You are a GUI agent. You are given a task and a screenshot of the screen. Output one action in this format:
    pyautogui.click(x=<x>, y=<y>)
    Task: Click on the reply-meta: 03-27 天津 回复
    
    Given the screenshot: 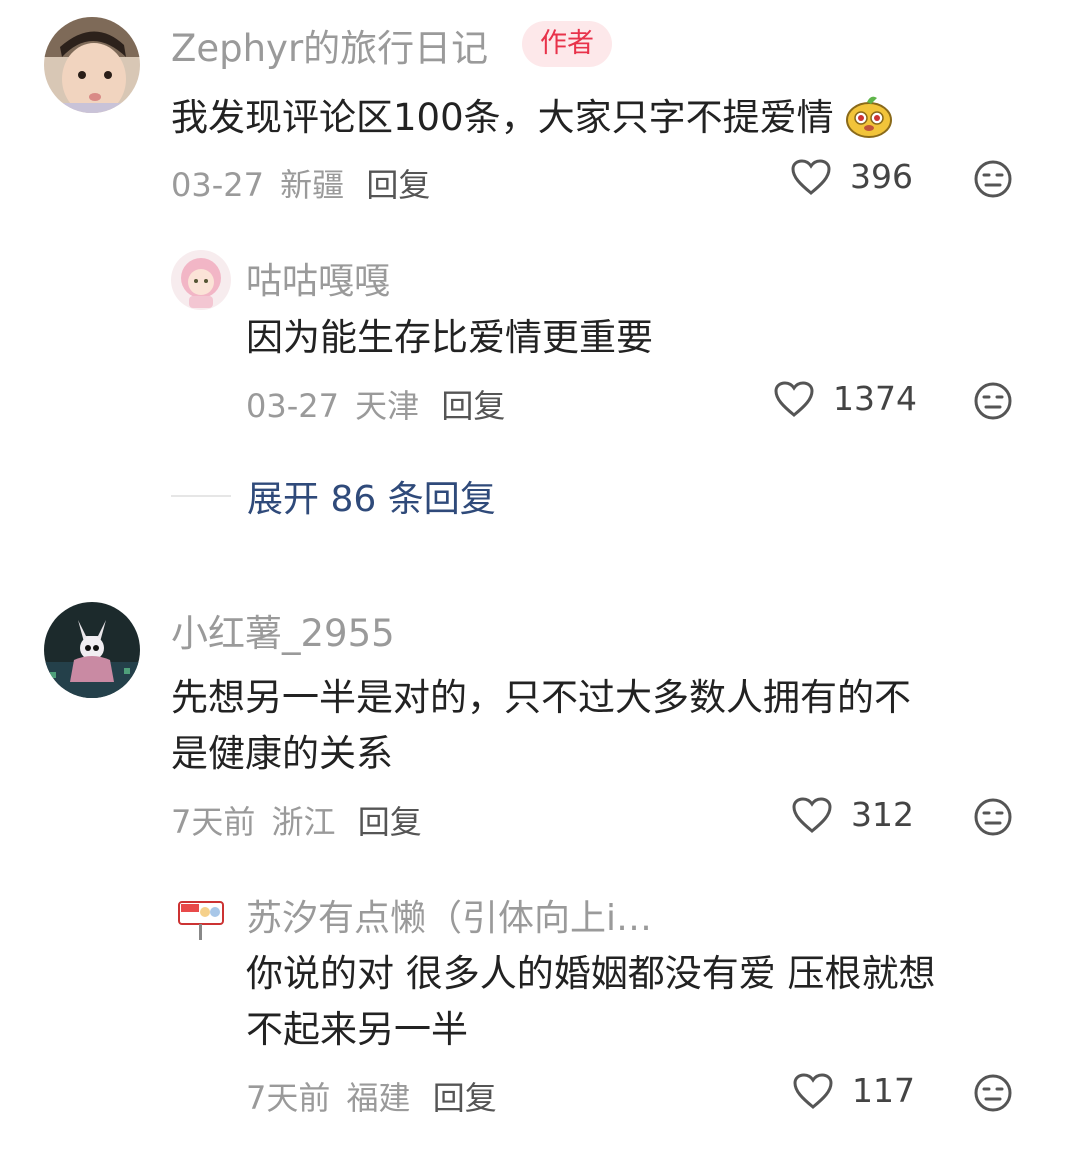 What is the action you would take?
    pyautogui.click(x=375, y=404)
    